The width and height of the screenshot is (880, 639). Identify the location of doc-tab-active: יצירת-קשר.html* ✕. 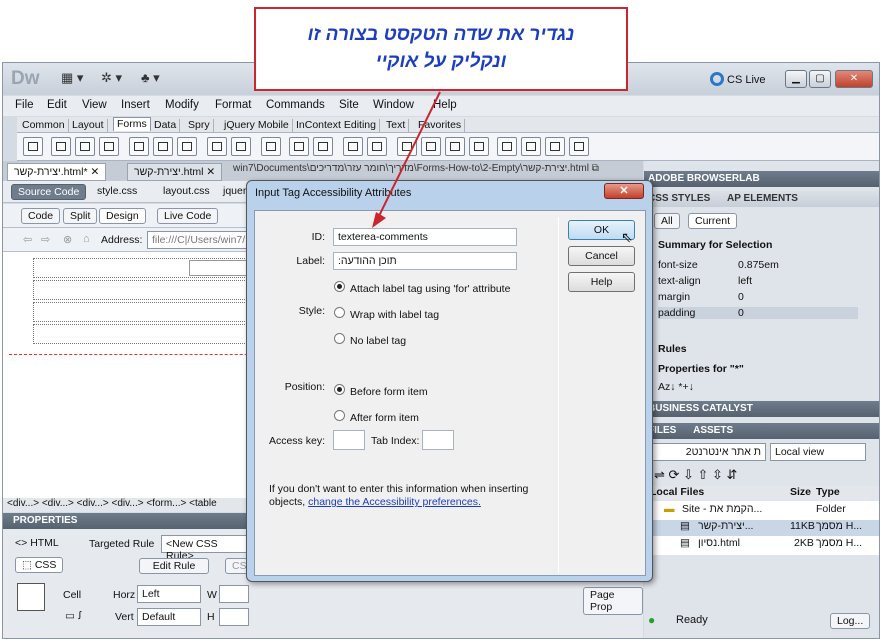
(57, 172).